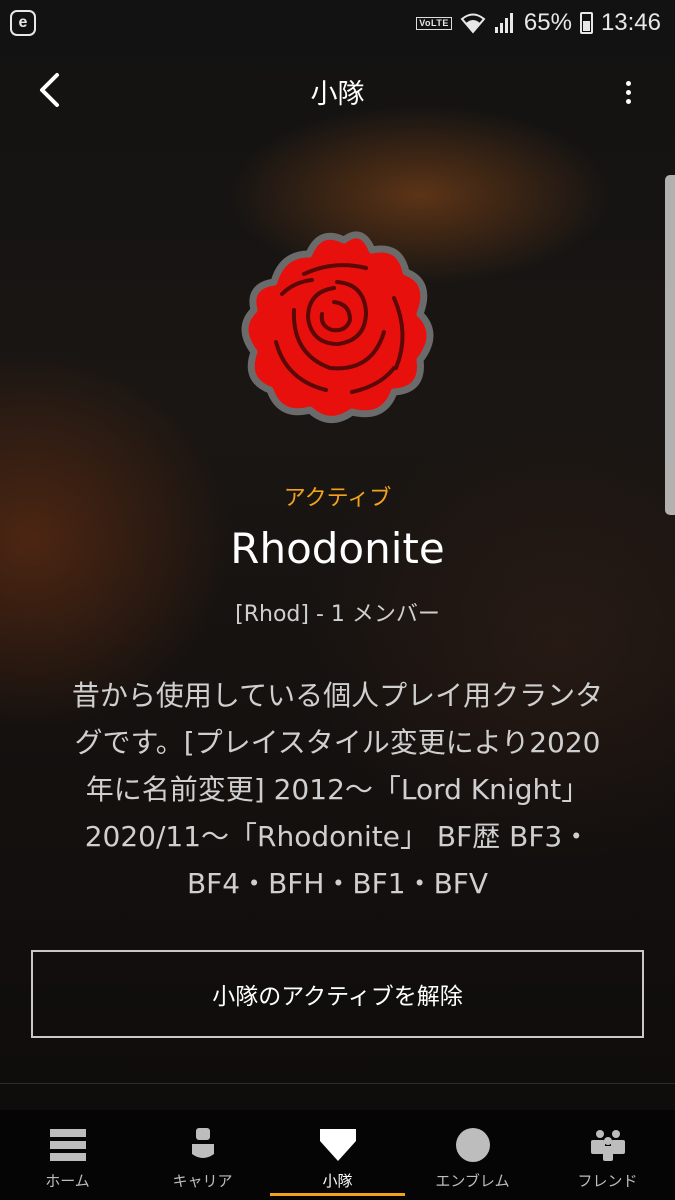  I want to click on nav-item-emblem: エンブレム, so click(472, 1155).